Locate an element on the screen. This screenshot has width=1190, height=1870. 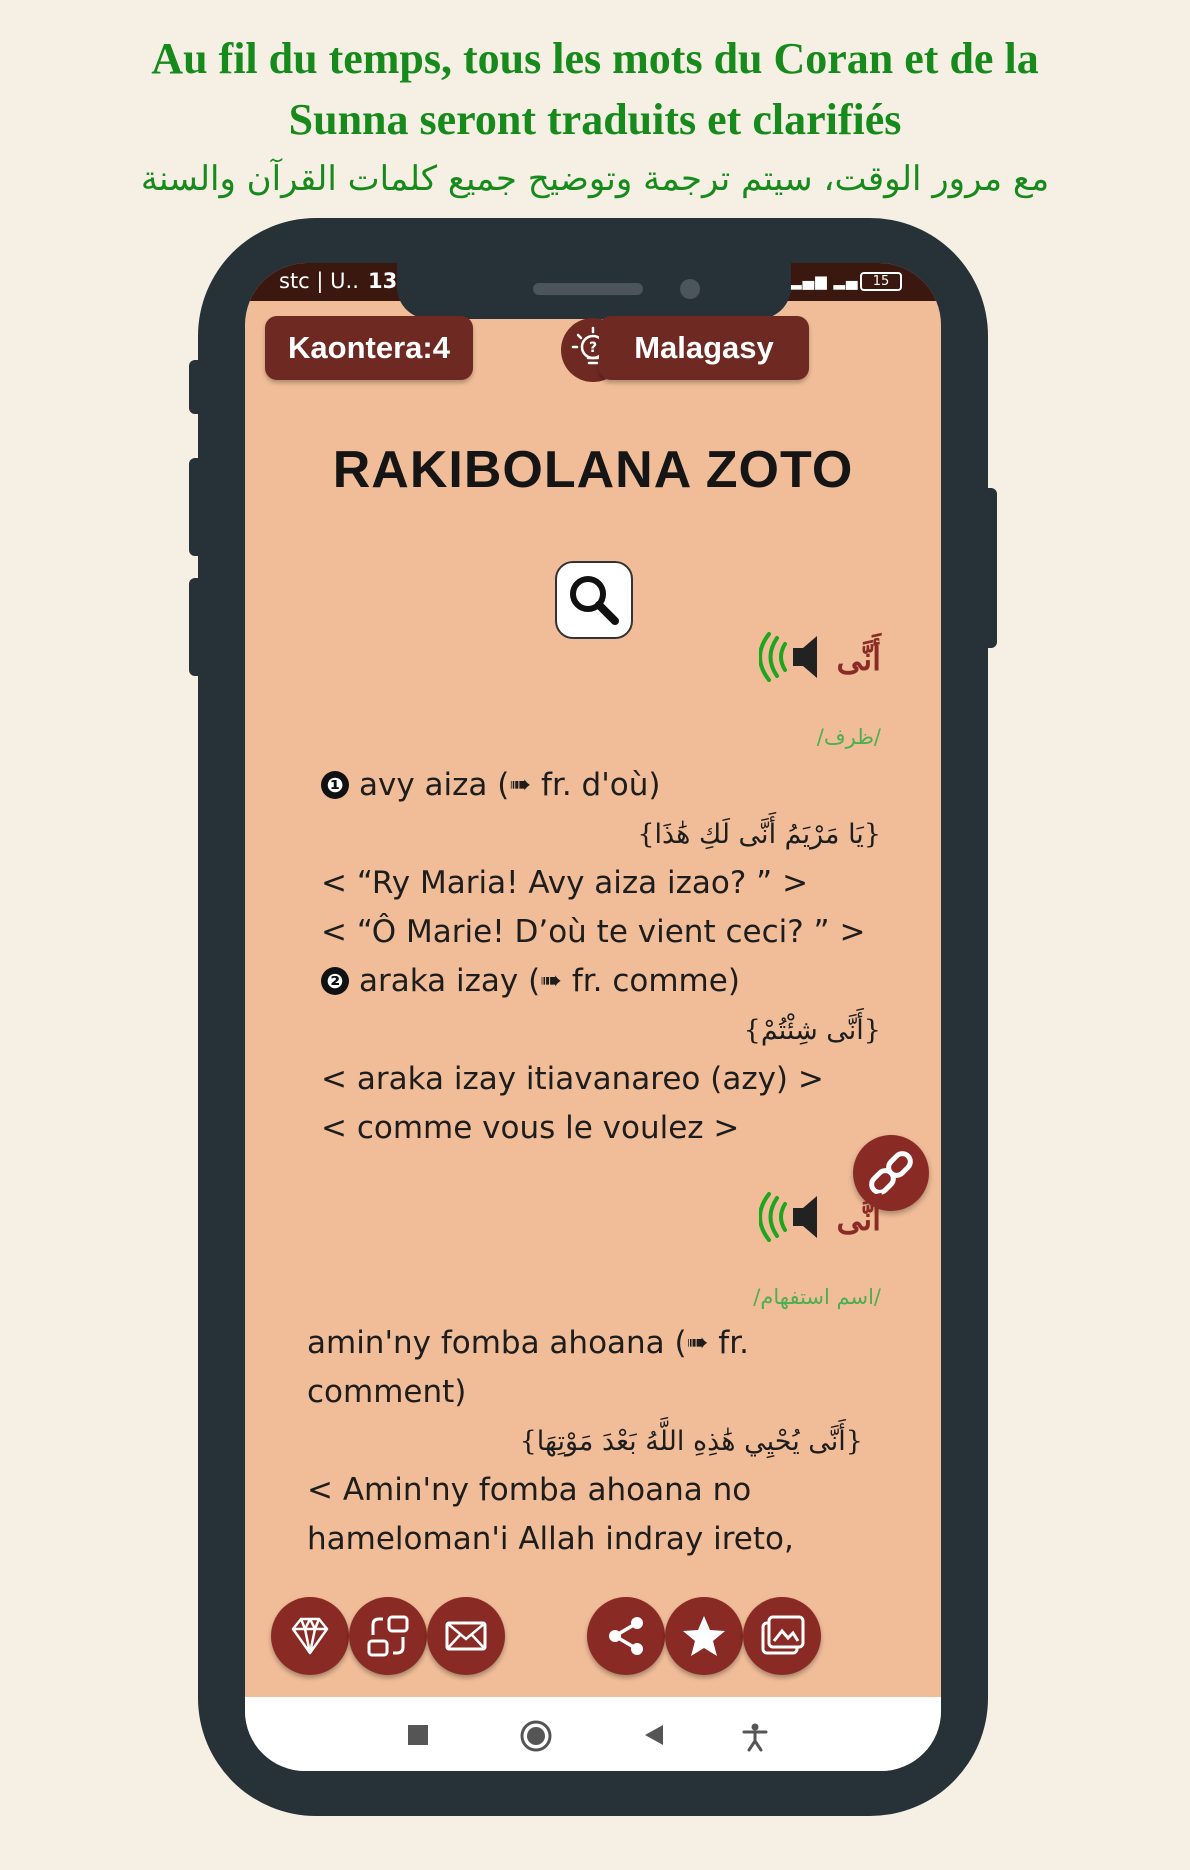
share-button is located at coordinates (626, 1636).